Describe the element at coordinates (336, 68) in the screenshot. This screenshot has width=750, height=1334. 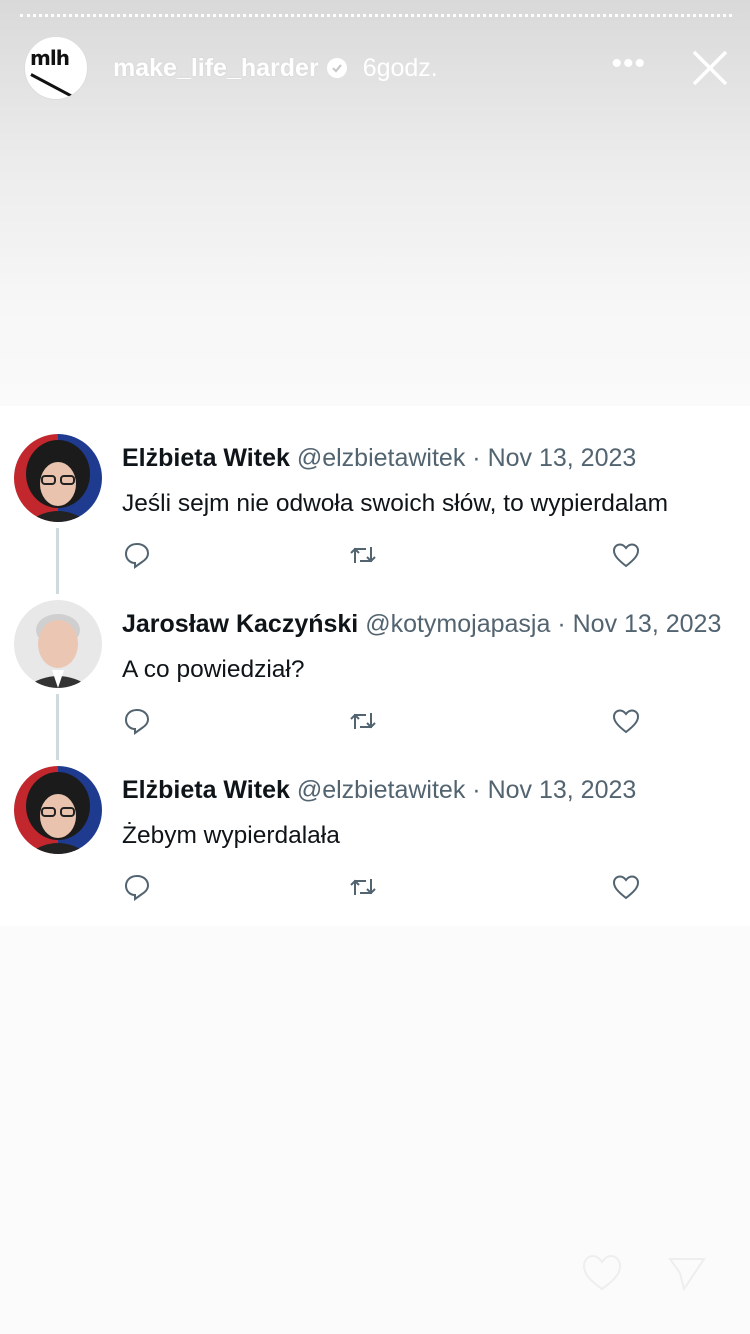
I see `verified-badge-icon` at that location.